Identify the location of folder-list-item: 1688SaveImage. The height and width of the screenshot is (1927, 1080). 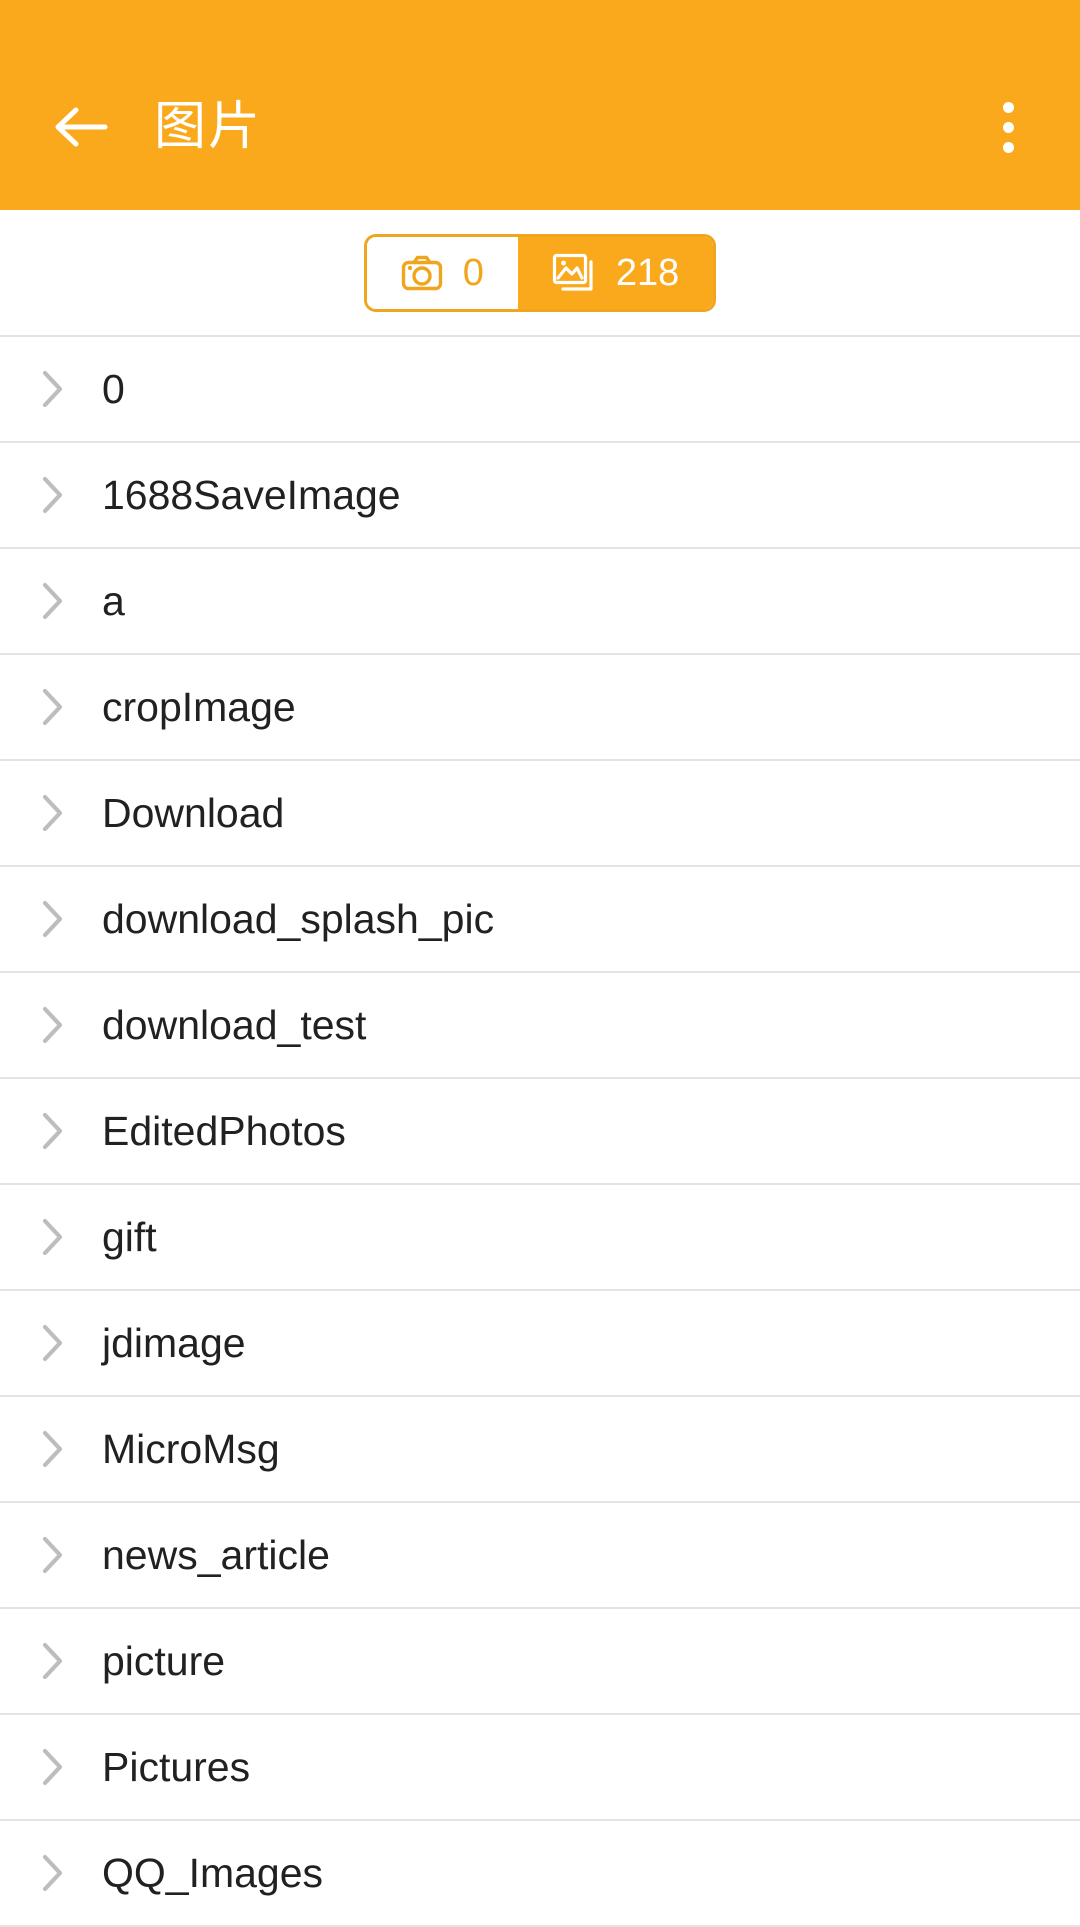
(540, 496).